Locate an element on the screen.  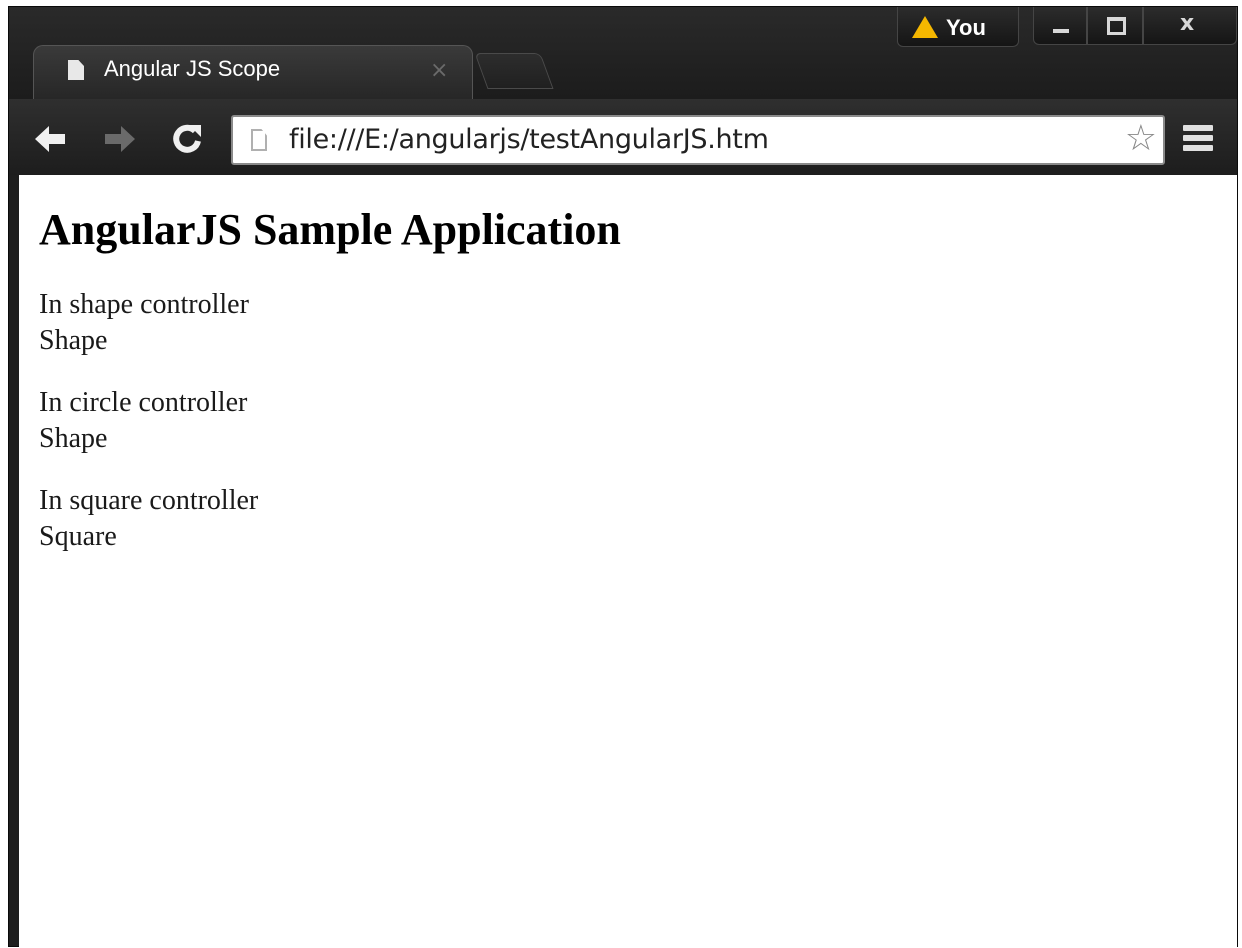
arrow-right-icon is located at coordinates (120, 139).